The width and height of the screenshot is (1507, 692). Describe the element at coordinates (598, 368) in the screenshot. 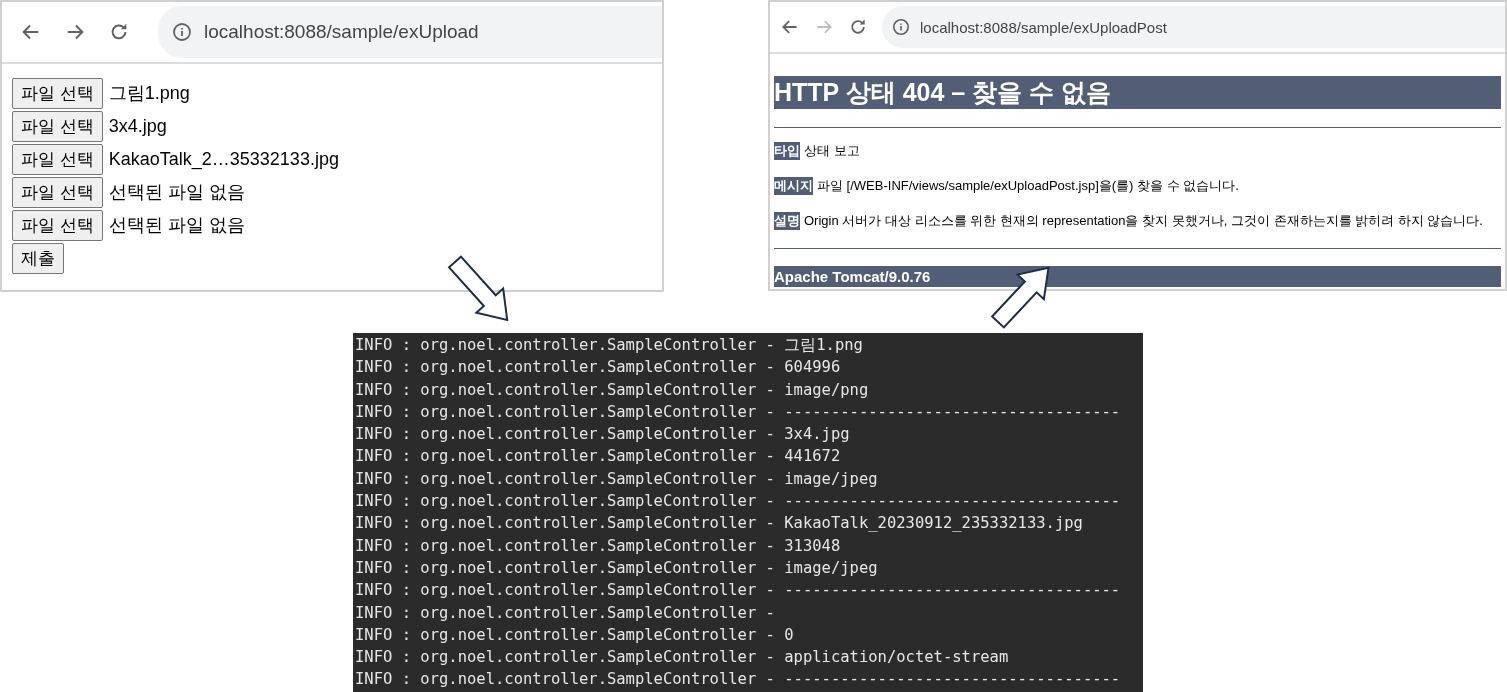

I see `log-line: INFO : org.noel.controller.SampleController - 604996` at that location.